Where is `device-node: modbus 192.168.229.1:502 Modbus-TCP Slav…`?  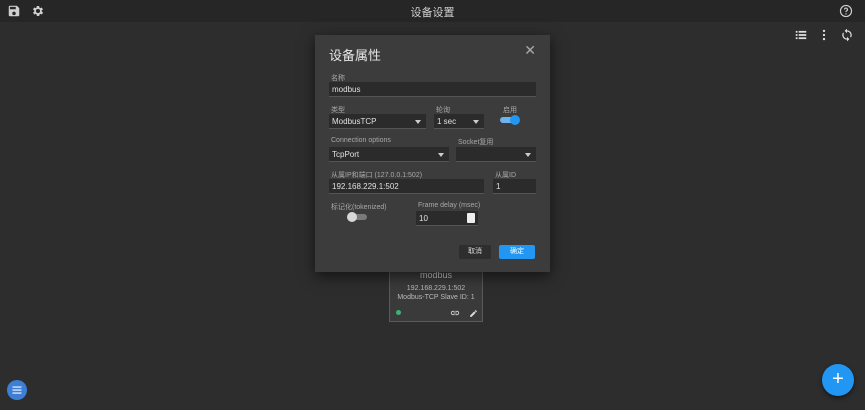
device-node: modbus 192.168.229.1:502 Modbus-TCP Slav… is located at coordinates (436, 293).